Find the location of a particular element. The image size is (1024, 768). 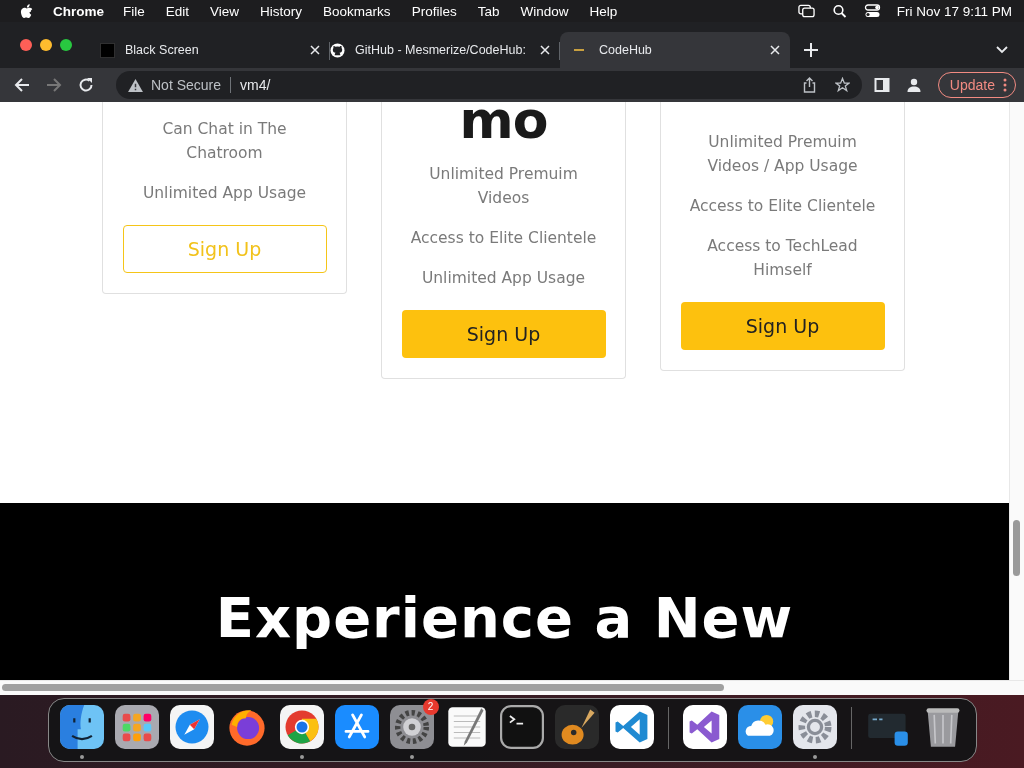

browser-tab: CodeHub is located at coordinates (675, 50).